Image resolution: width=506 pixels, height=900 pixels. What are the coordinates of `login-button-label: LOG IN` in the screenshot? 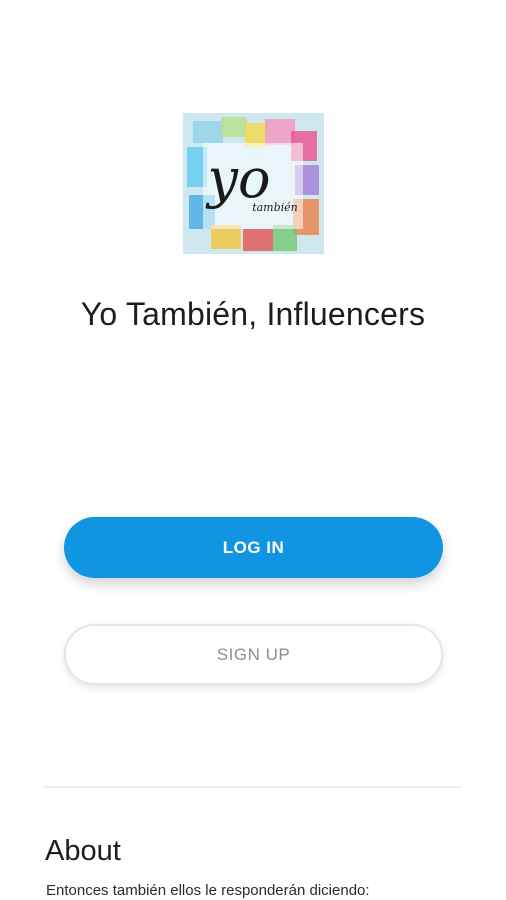 It's located at (253, 547).